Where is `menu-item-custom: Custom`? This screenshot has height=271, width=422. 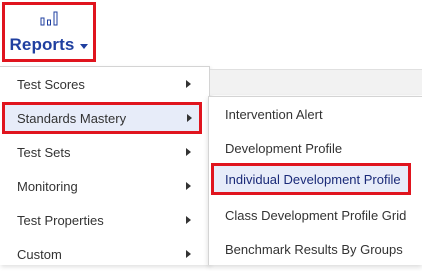
menu-item-custom: Custom is located at coordinates (104, 254).